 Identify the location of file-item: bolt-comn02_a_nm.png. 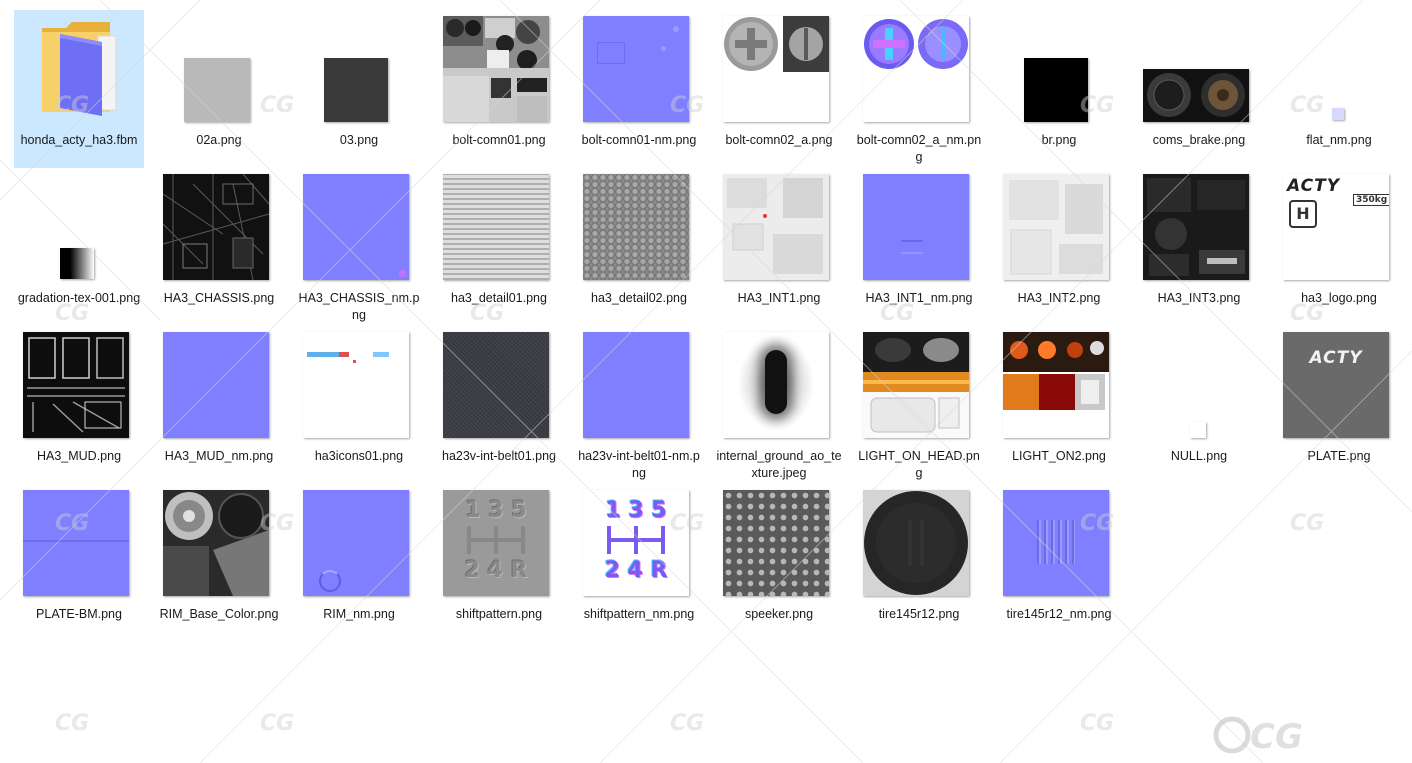
(919, 89).